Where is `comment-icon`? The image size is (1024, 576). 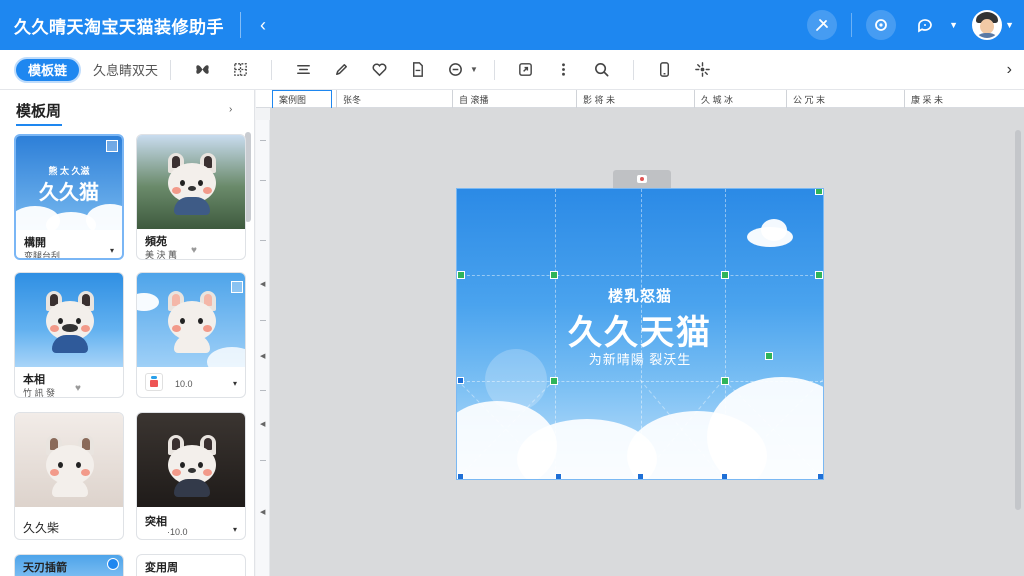
comment-icon is located at coordinates (455, 70).